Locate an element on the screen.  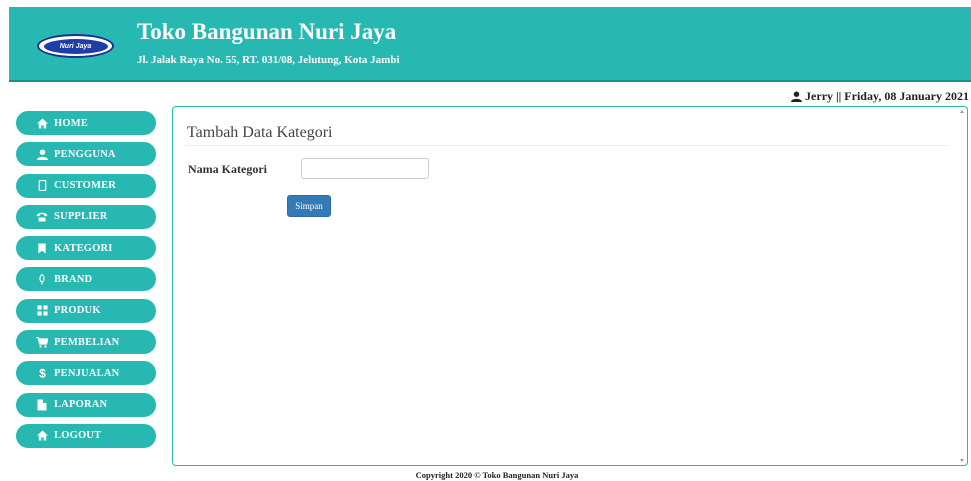
file-icon is located at coordinates (42, 405).